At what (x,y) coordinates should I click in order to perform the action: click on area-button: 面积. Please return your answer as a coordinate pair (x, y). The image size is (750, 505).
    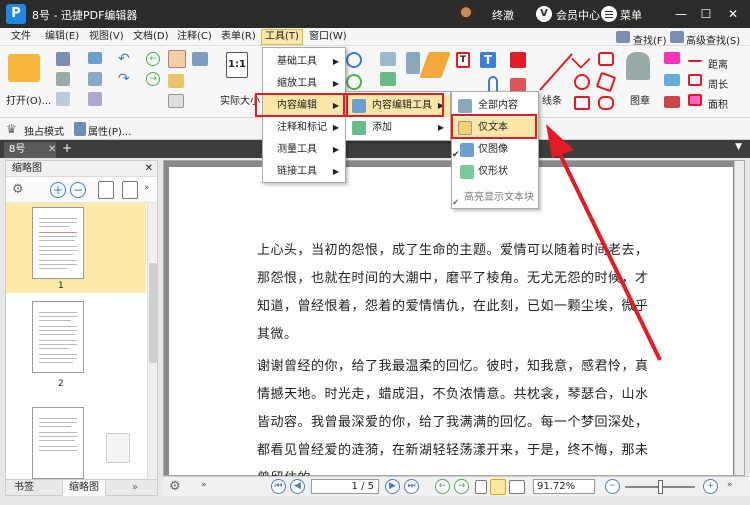
    Looking at the image, I should click on (718, 103).